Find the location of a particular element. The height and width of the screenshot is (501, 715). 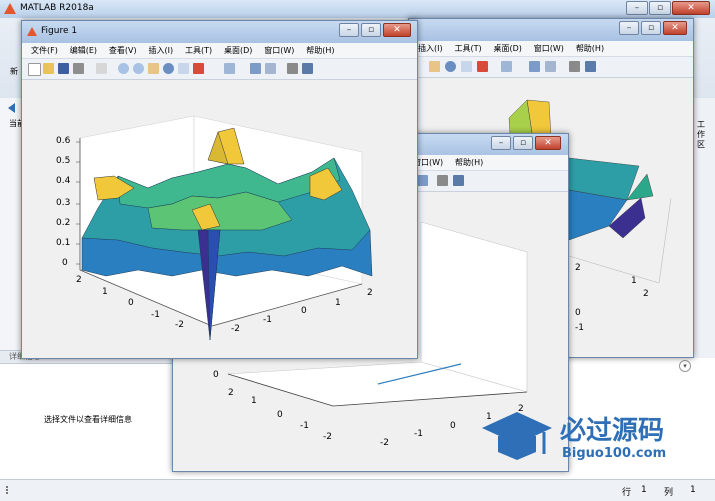

status-bar: 行 1 列 1 is located at coordinates (357, 490).